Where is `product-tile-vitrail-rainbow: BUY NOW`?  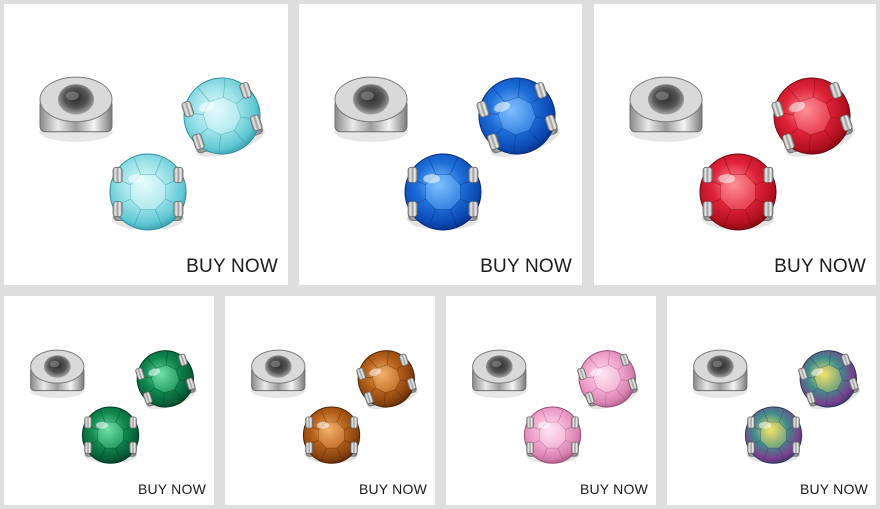
product-tile-vitrail-rainbow: BUY NOW is located at coordinates (771, 400).